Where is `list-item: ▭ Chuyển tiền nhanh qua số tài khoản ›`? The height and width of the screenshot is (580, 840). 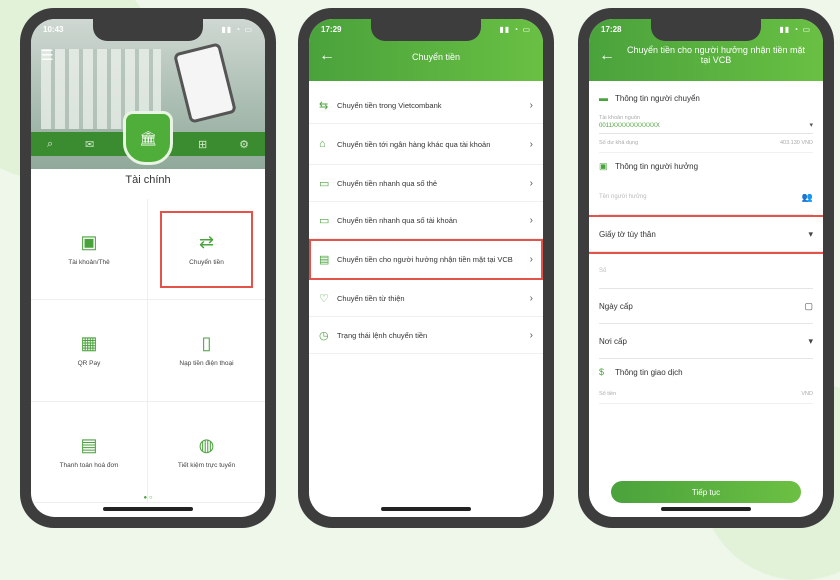
list-item: ▭ Chuyển tiền nhanh qua số tài khoản › is located at coordinates (426, 220).